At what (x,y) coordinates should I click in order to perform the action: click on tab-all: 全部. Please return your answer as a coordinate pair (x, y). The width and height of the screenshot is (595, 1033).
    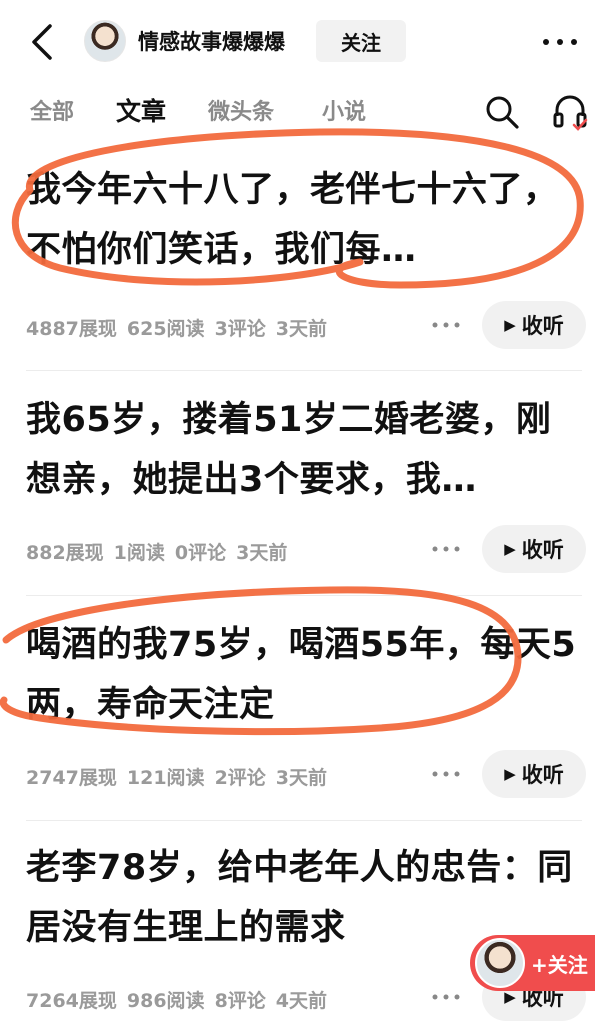
    Looking at the image, I should click on (52, 110).